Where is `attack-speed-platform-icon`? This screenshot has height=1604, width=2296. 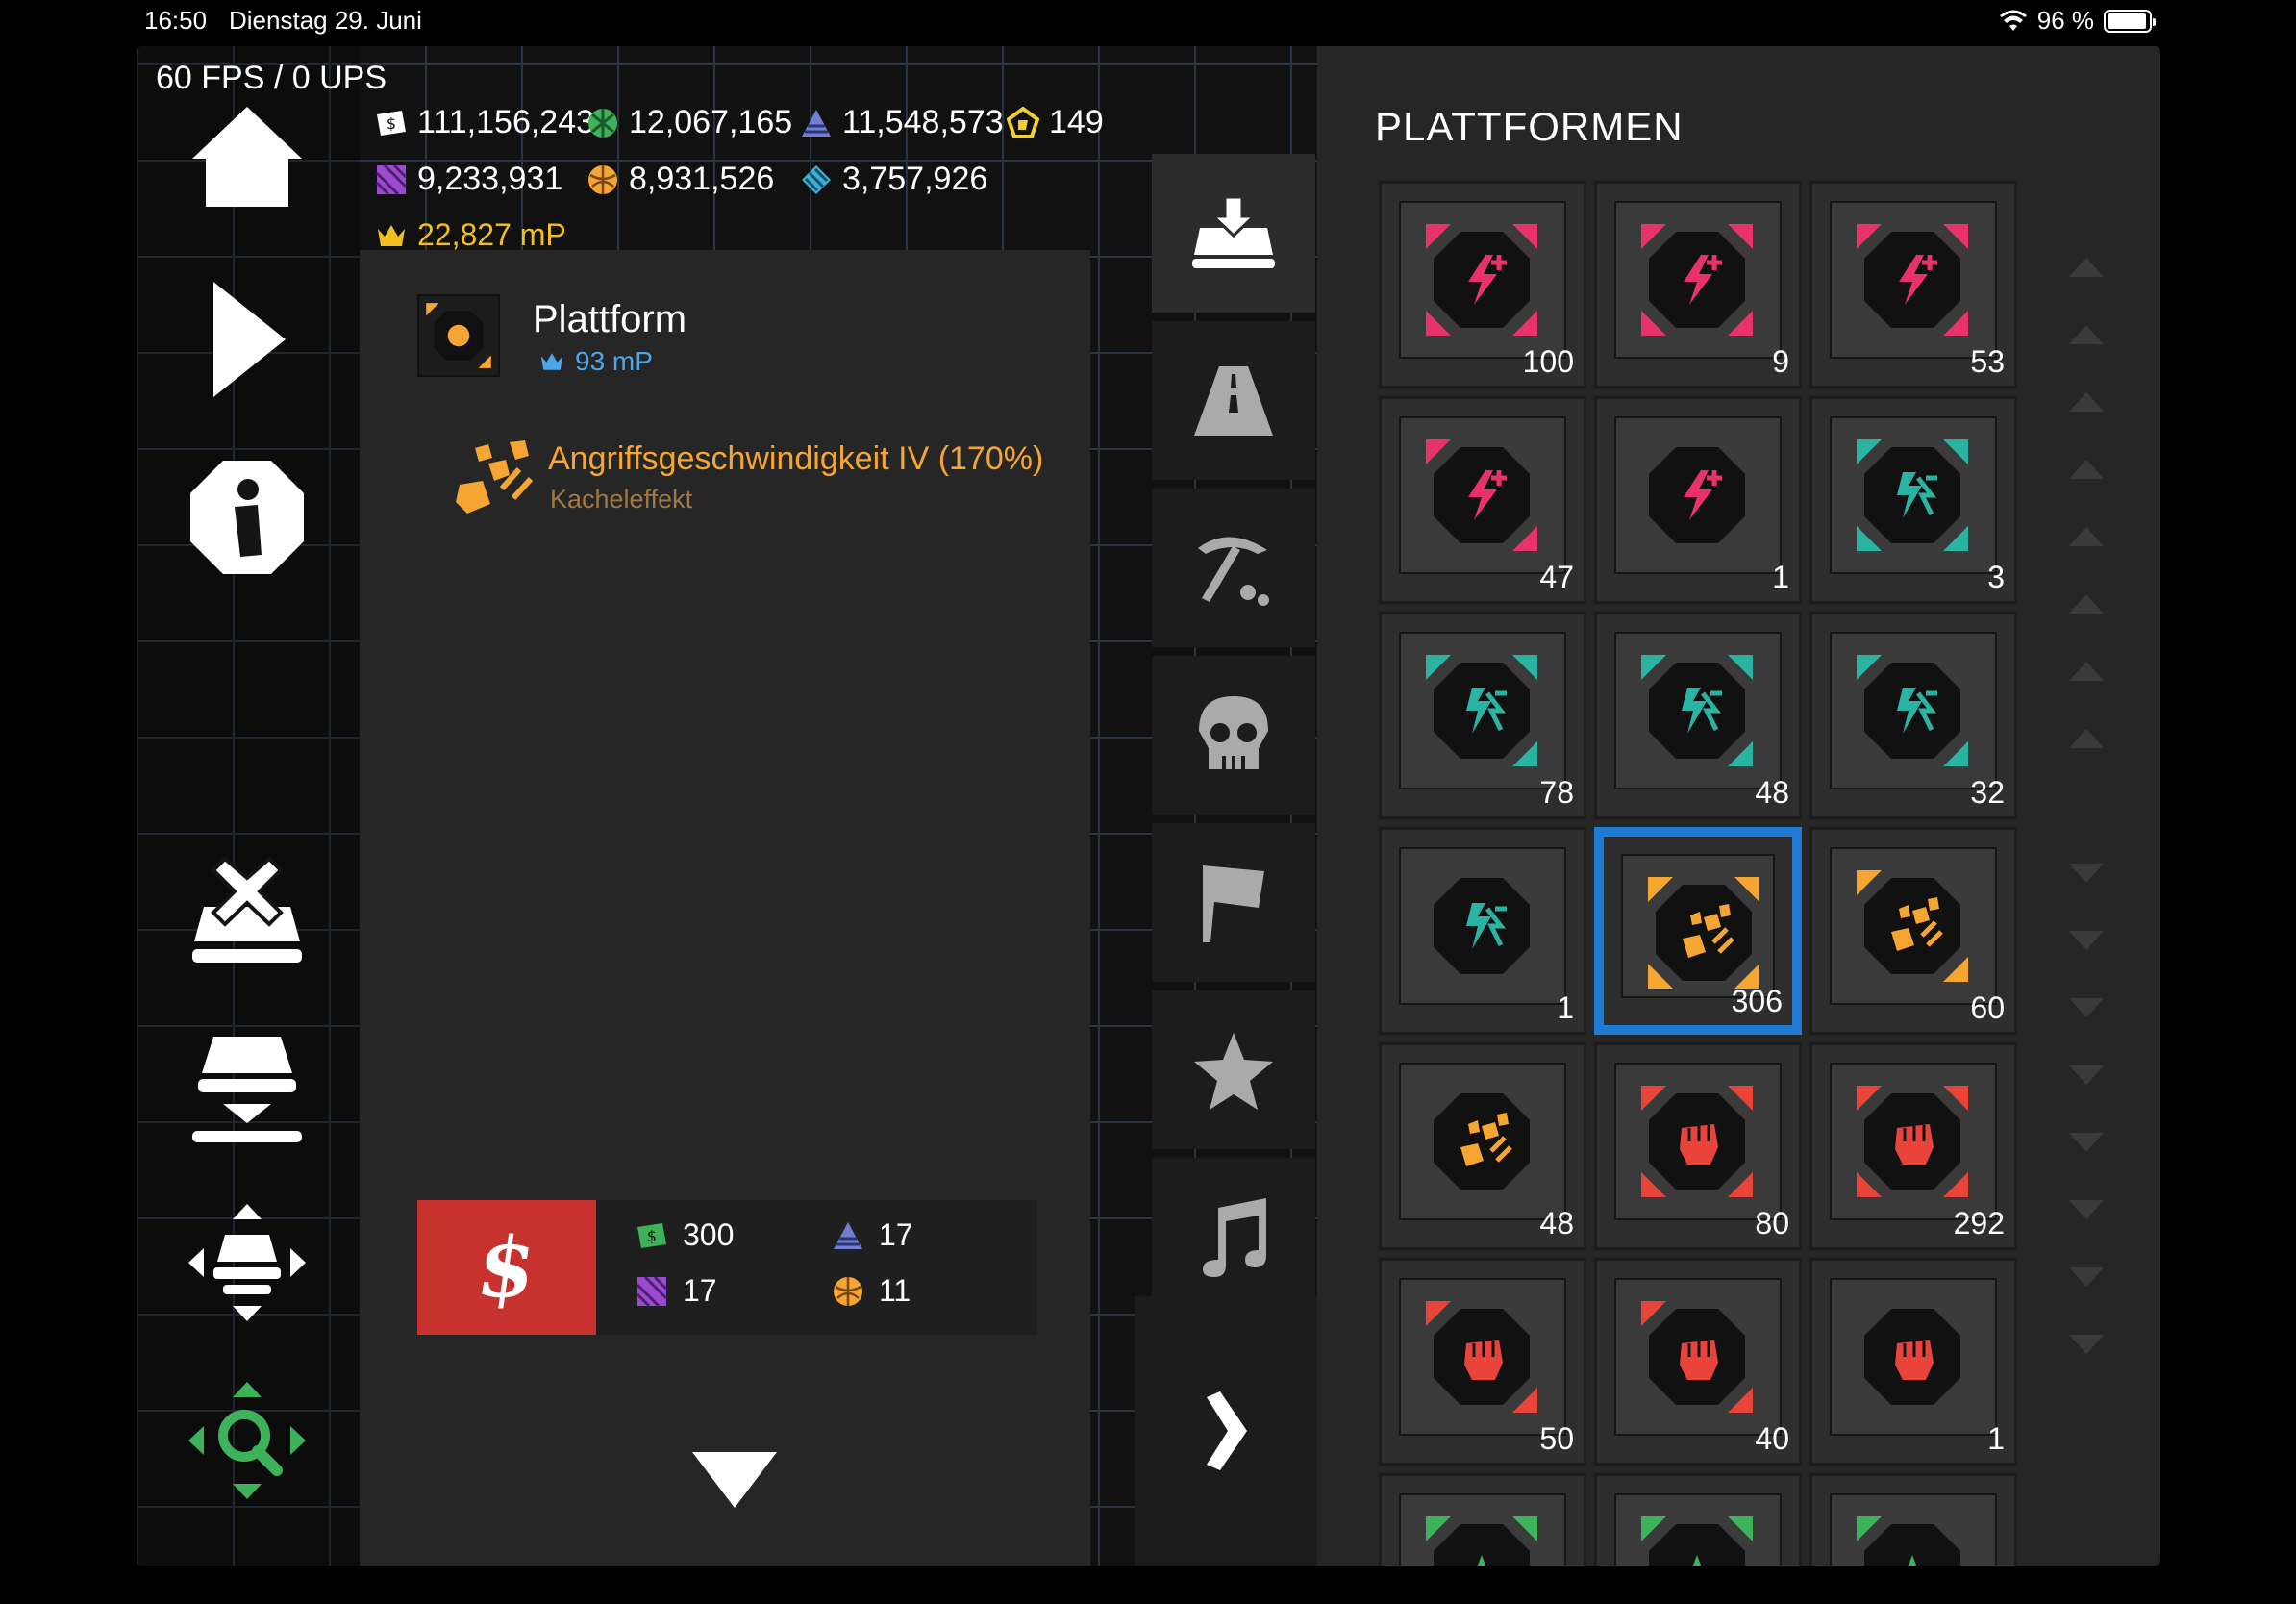 attack-speed-platform-icon is located at coordinates (458, 335).